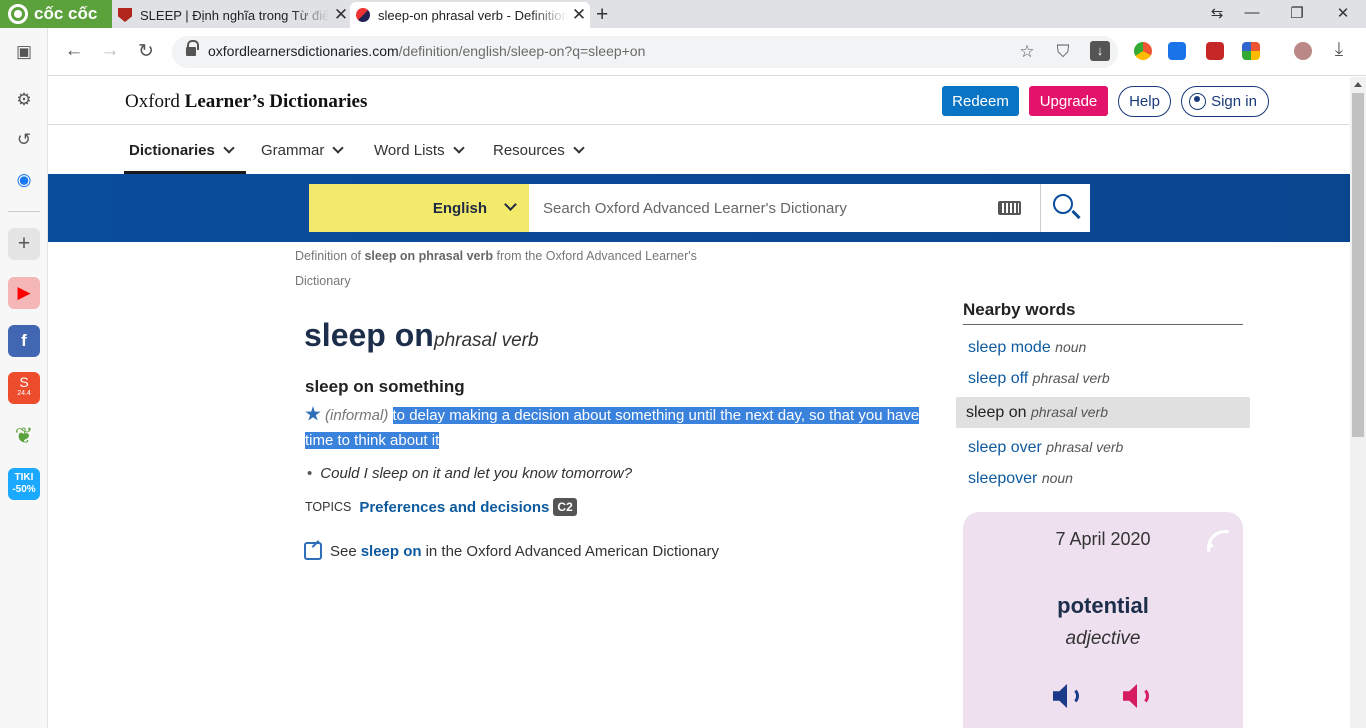 The width and height of the screenshot is (1366, 728). I want to click on shield-icon: ⛉, so click(1063, 52).